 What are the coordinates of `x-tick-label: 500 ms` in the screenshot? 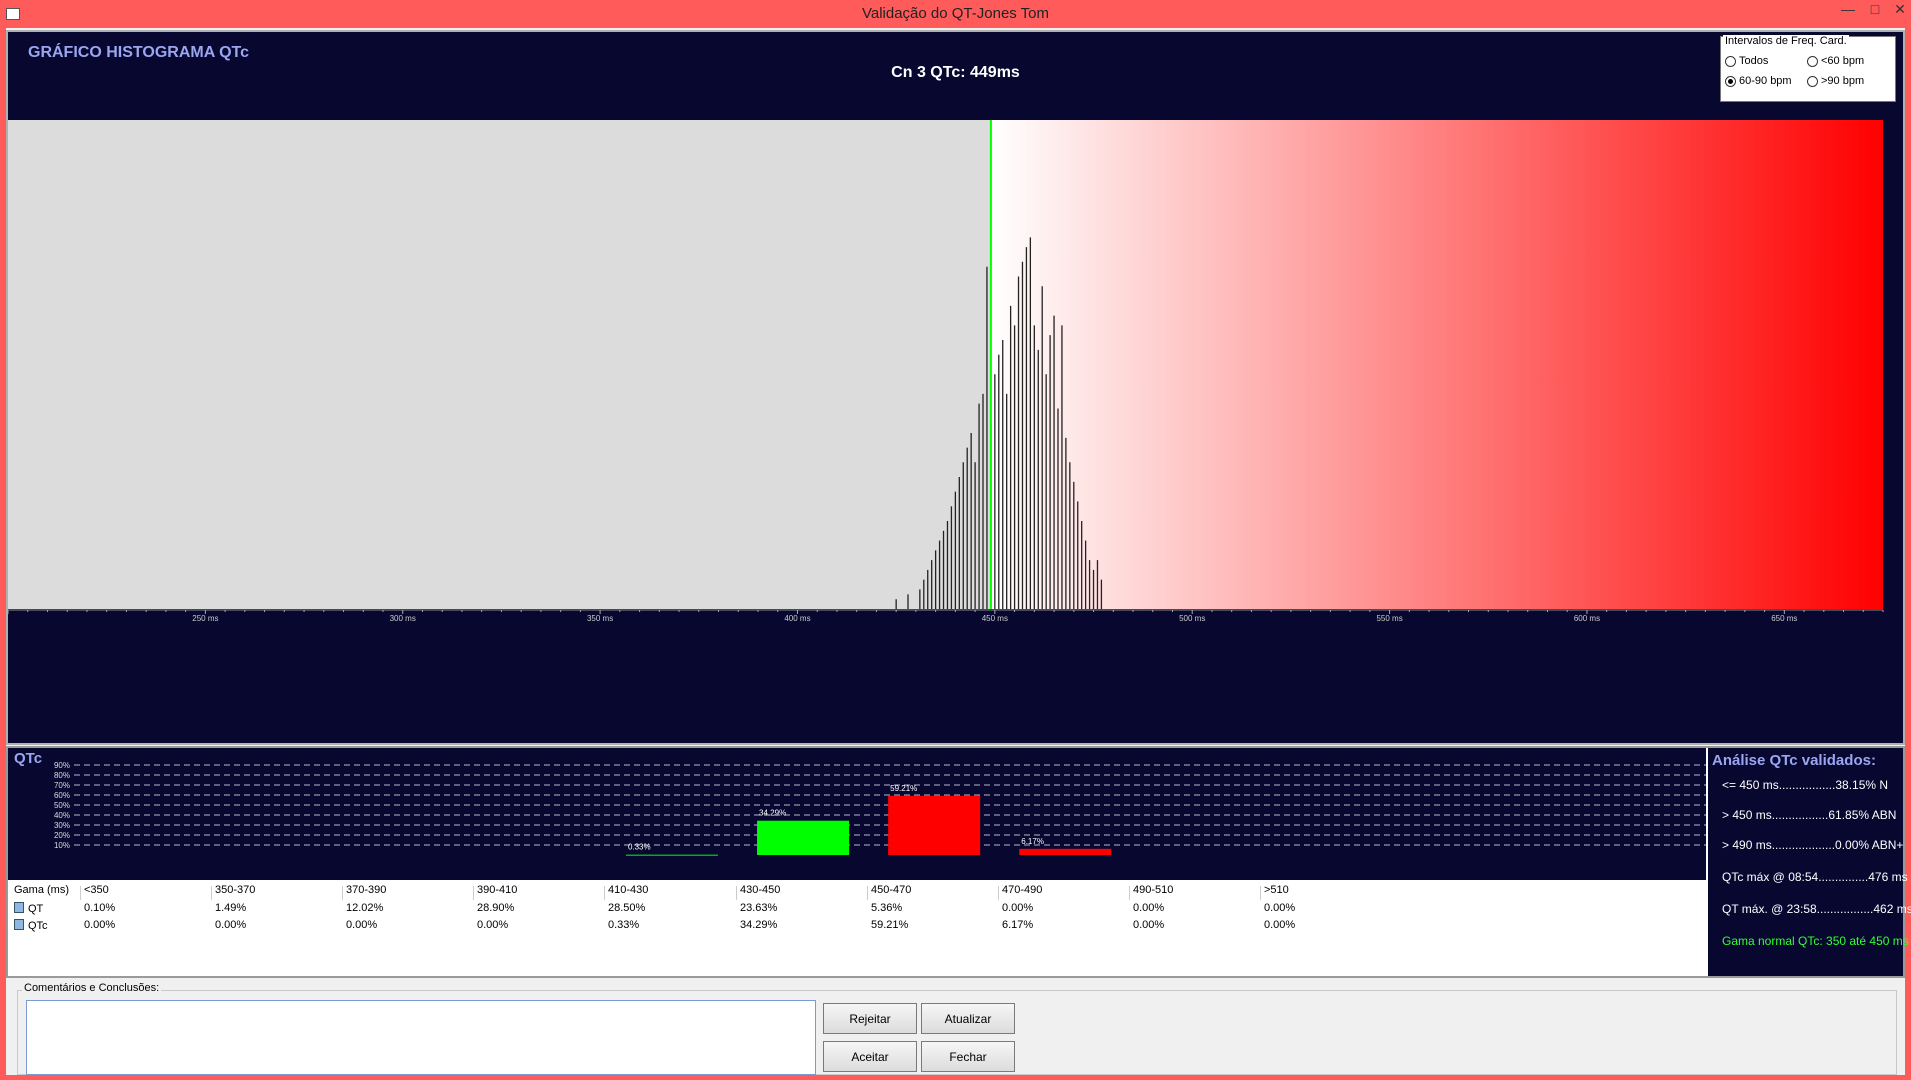 It's located at (1192, 618).